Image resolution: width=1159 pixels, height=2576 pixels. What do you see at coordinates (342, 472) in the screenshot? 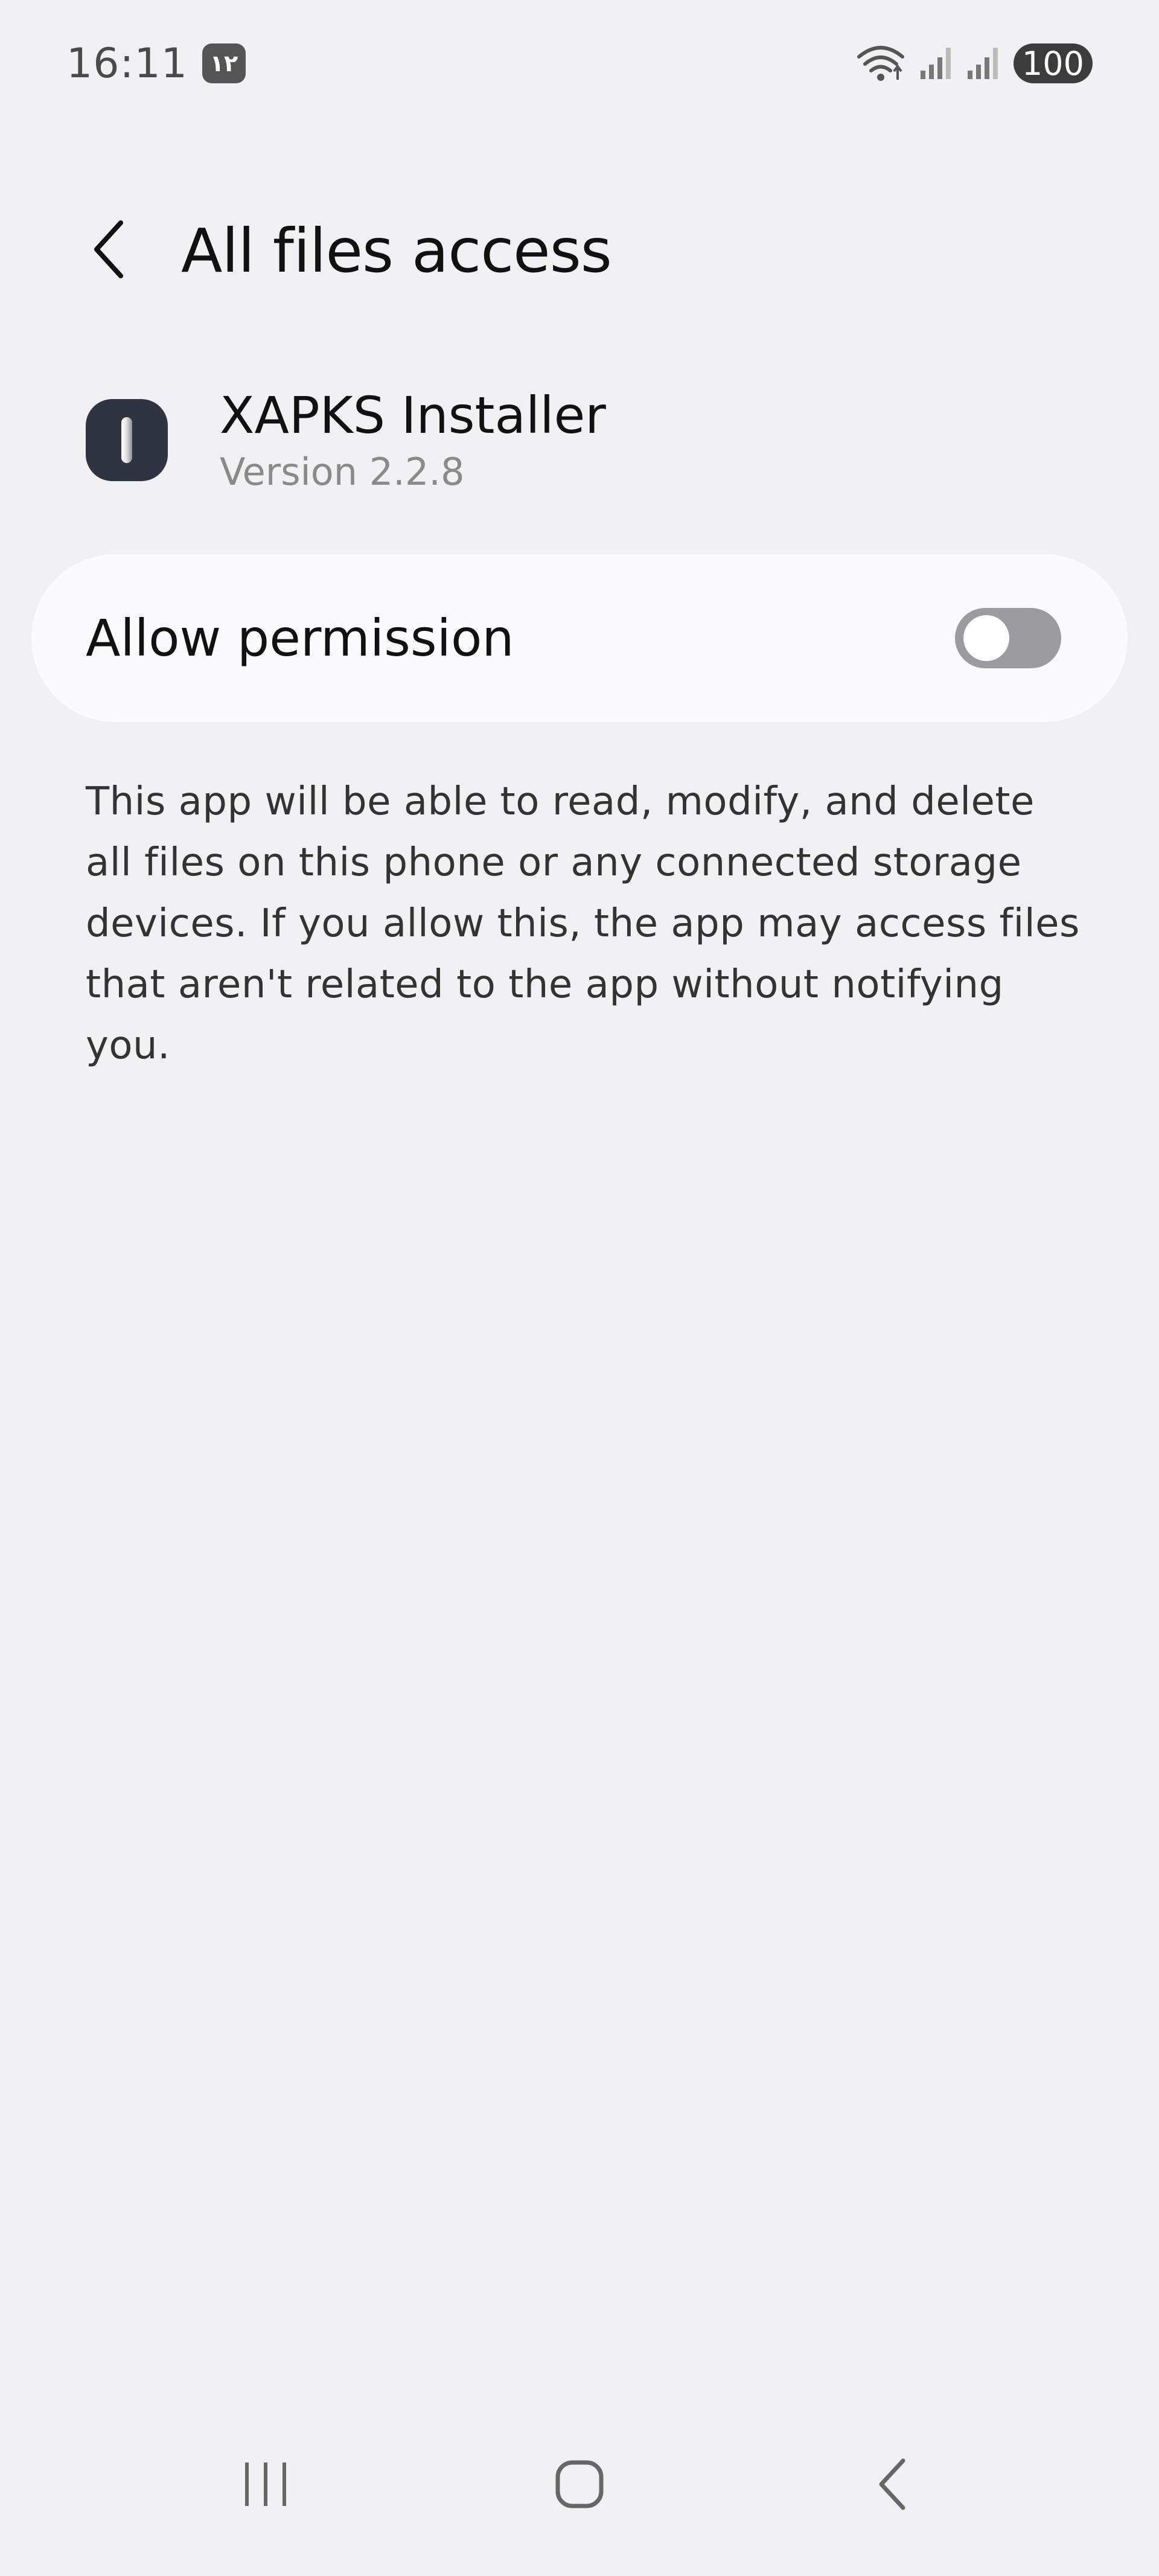
I see `app-version: Version 2.2.8` at bounding box center [342, 472].